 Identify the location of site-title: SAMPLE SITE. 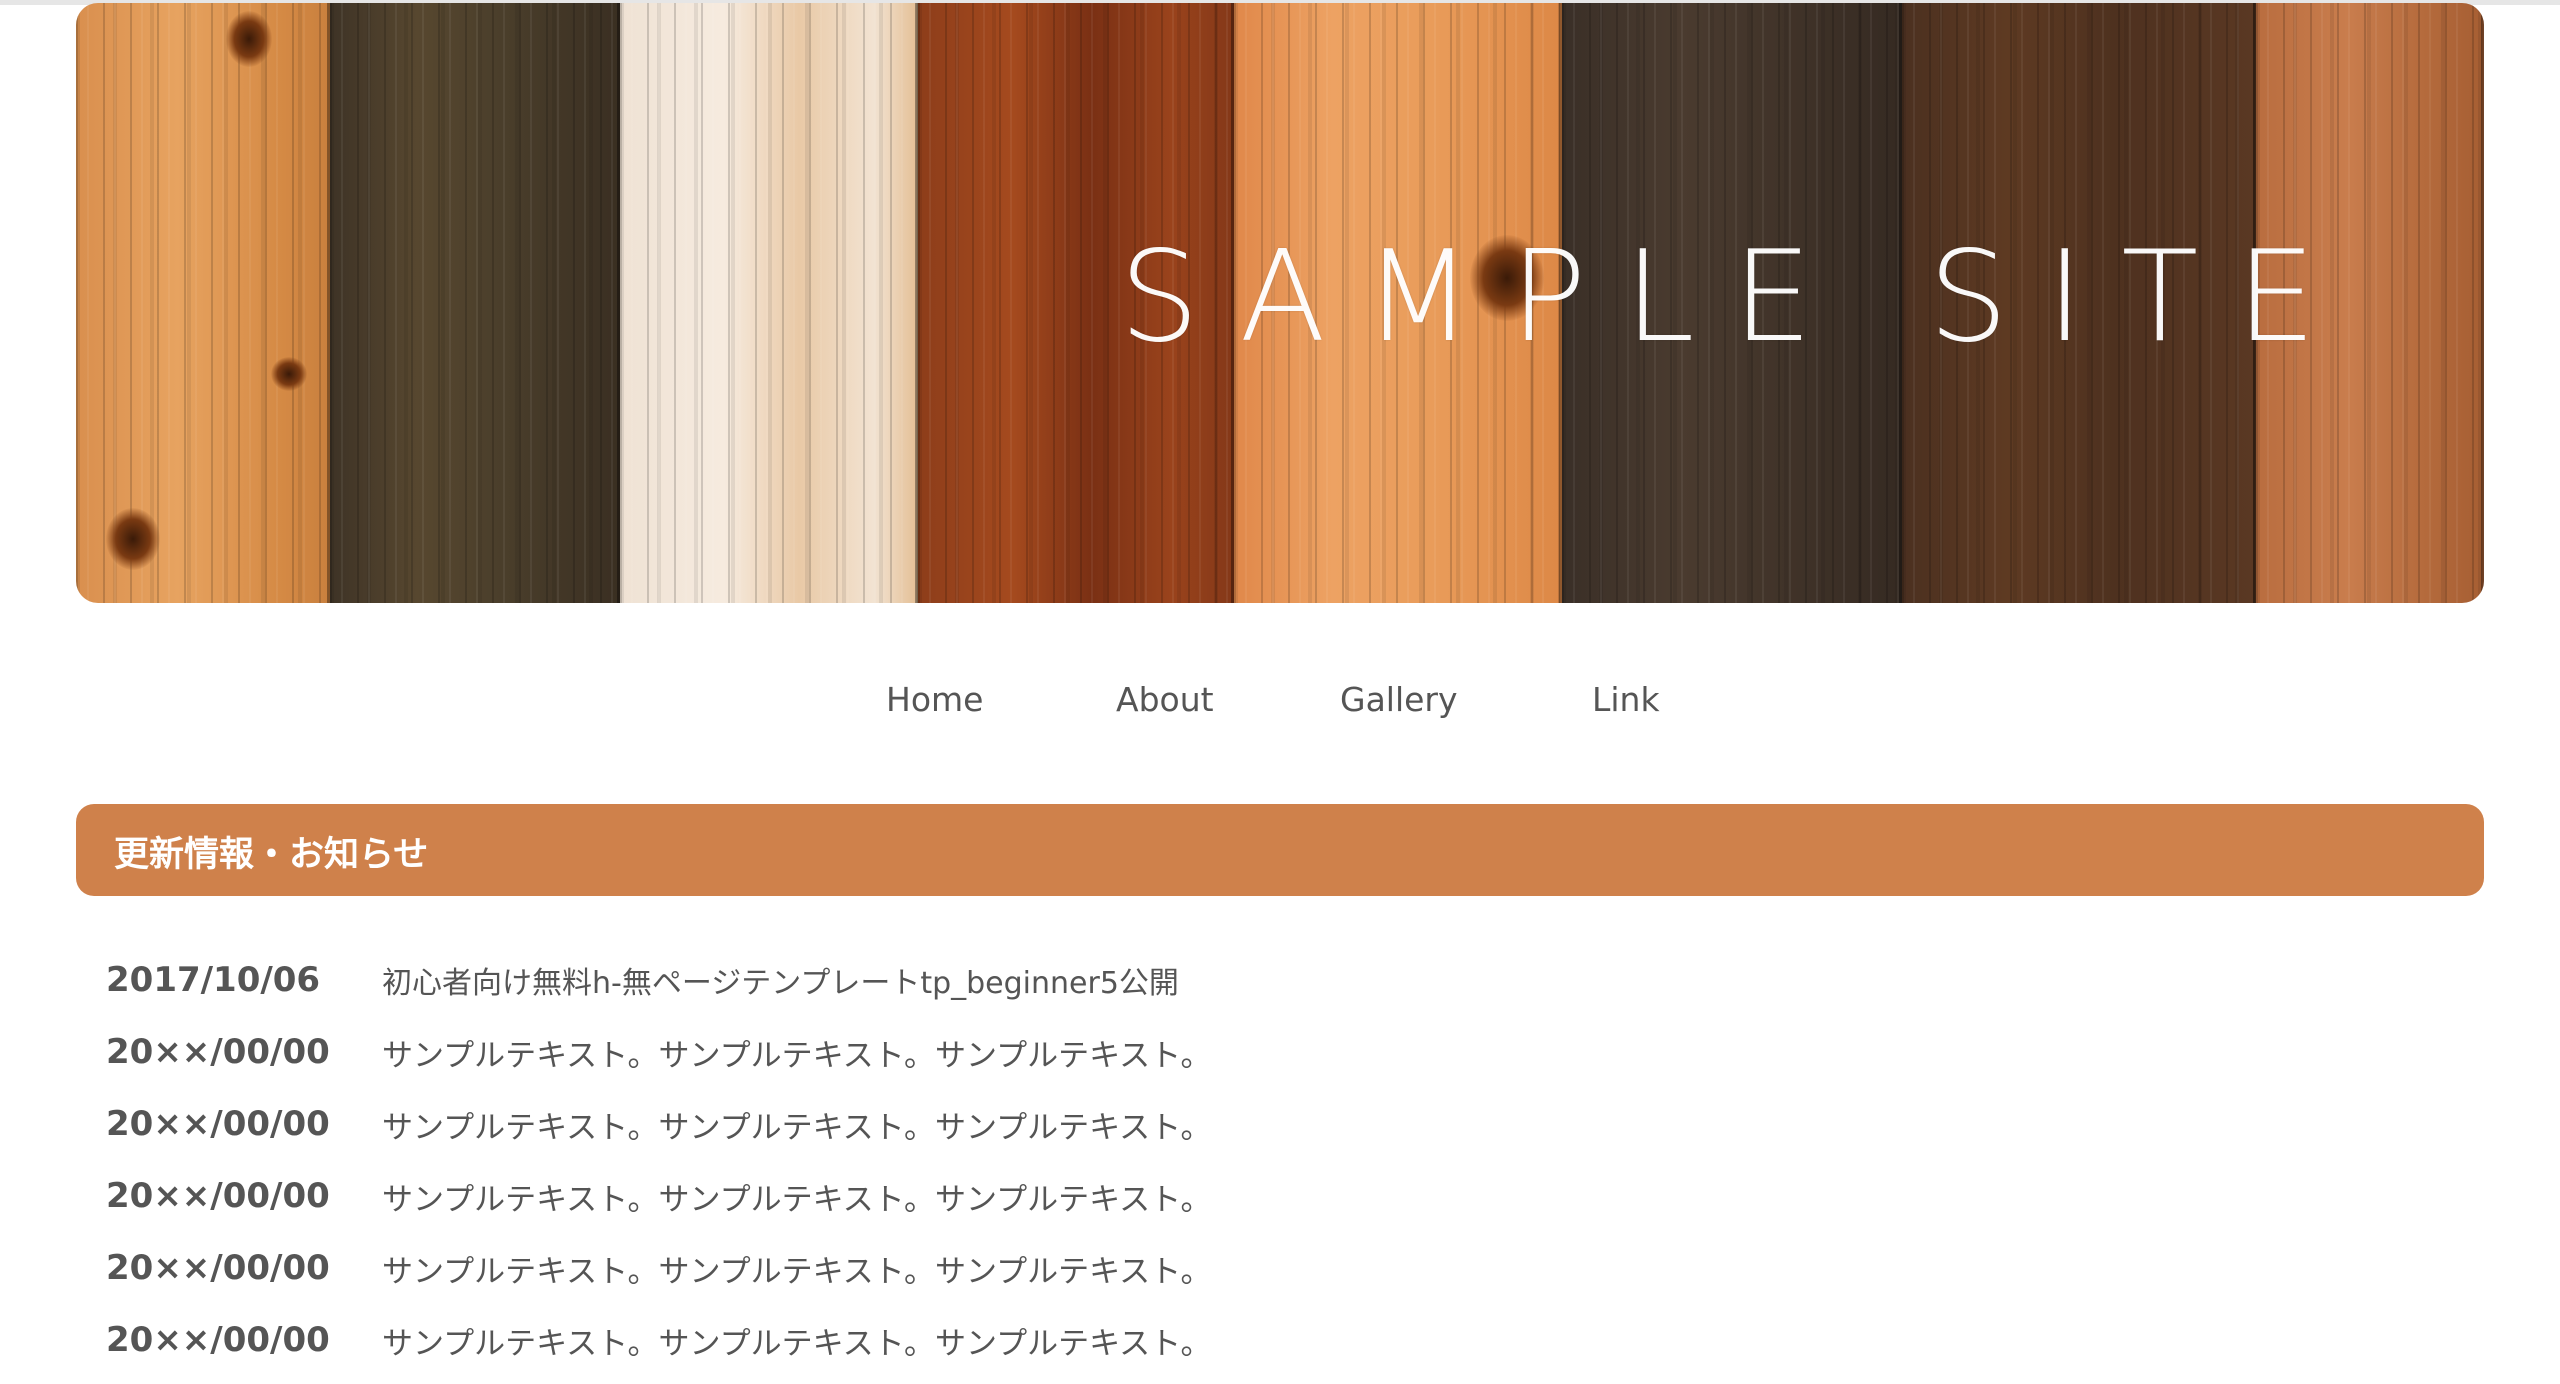
(1736, 296).